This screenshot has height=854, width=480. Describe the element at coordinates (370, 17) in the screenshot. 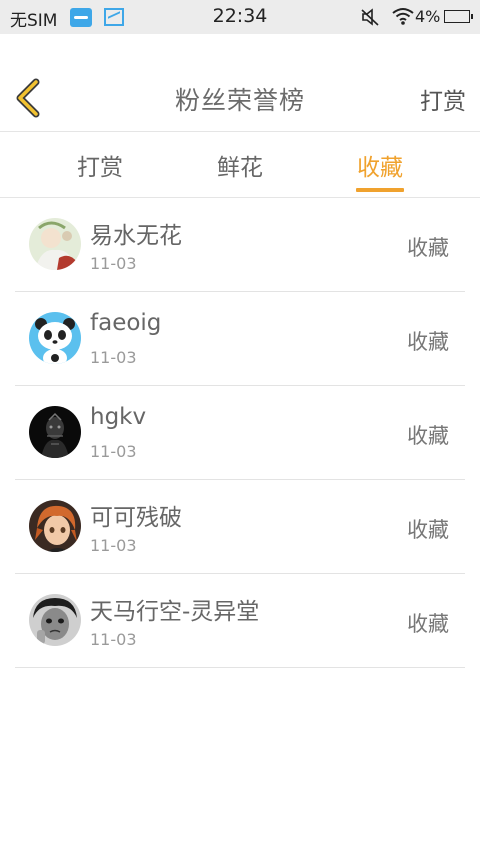

I see `mute-icon` at that location.